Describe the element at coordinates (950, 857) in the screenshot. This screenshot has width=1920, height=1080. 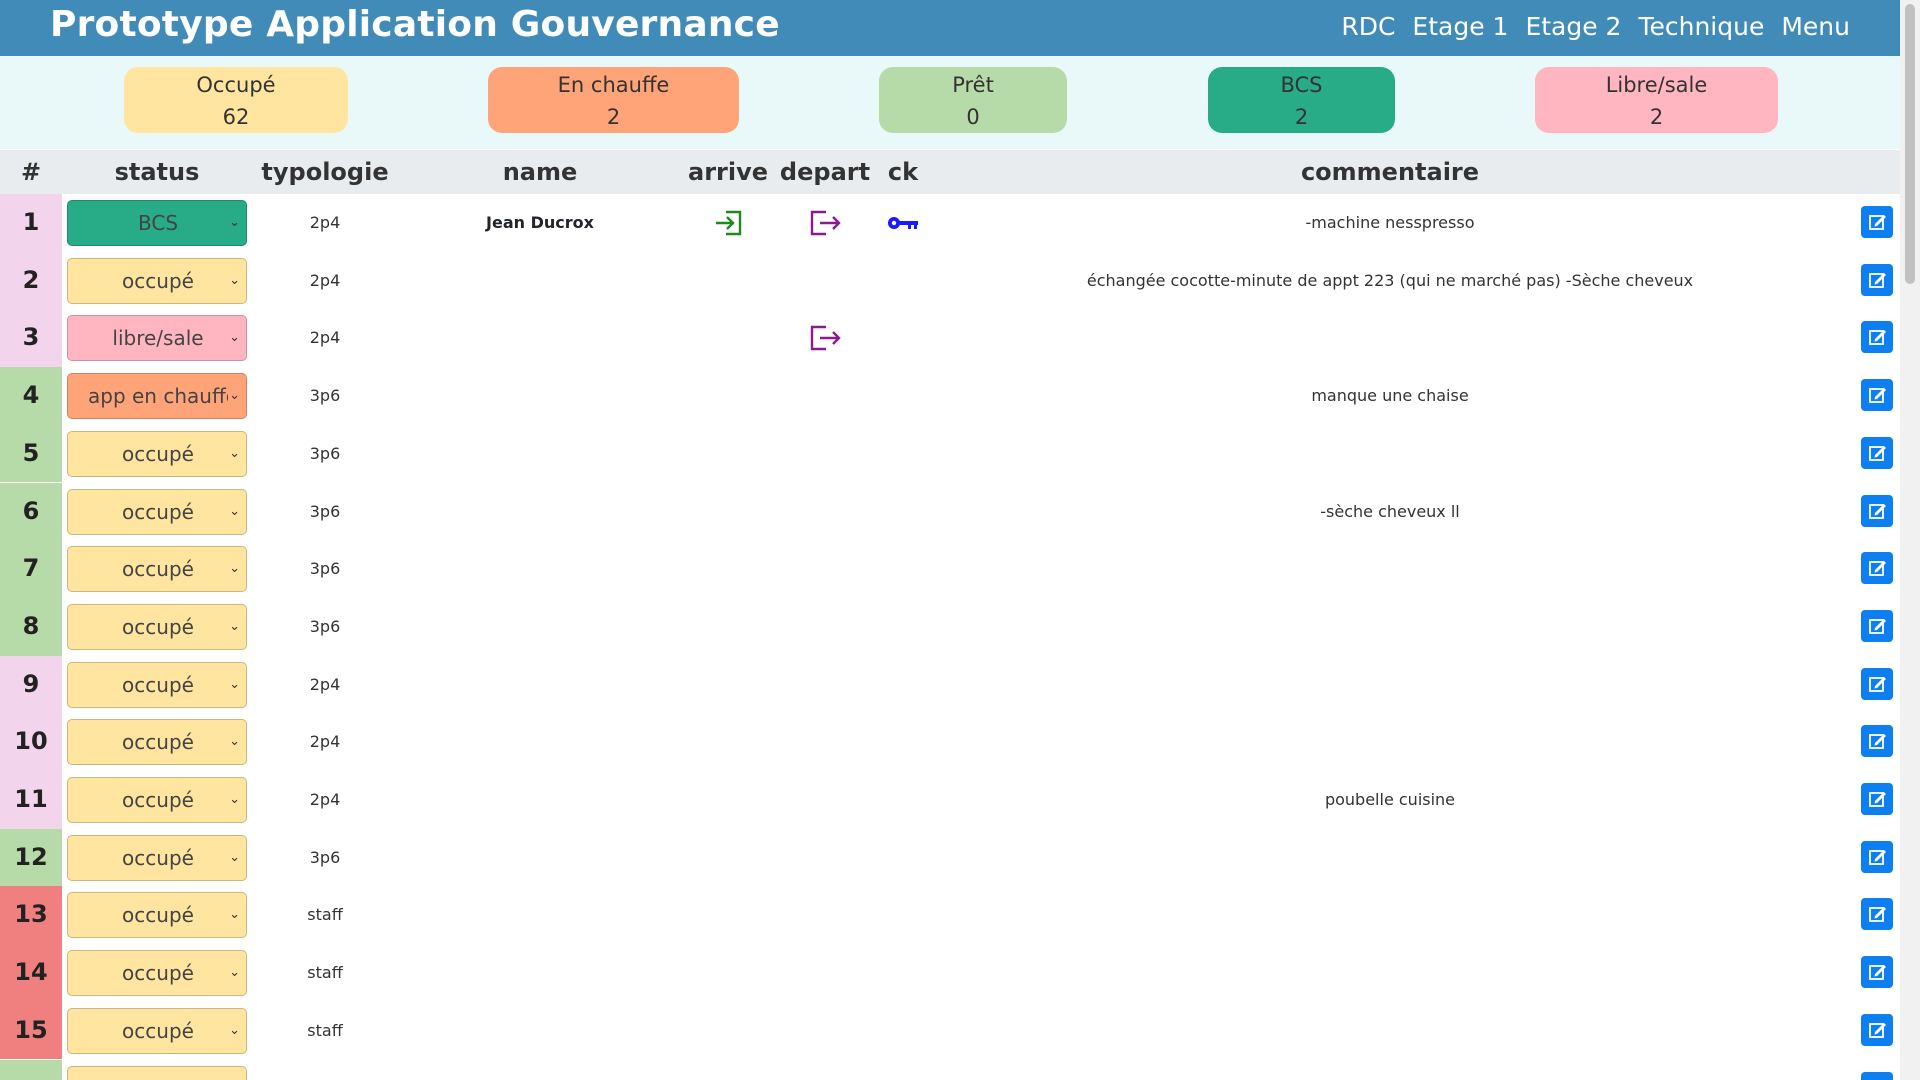
I see `table-row: 12 occupé ⌄ 3p6` at that location.